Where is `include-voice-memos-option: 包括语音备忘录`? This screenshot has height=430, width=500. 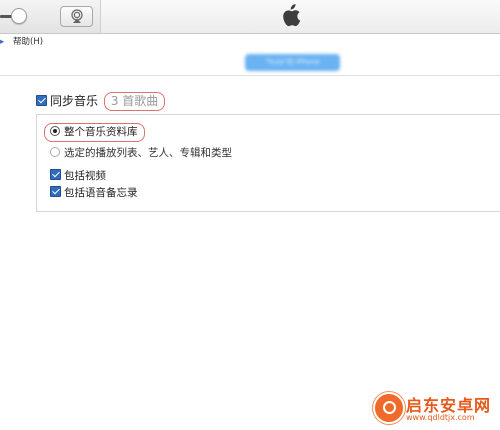 include-voice-memos-option: 包括语音备忘录 is located at coordinates (94, 193).